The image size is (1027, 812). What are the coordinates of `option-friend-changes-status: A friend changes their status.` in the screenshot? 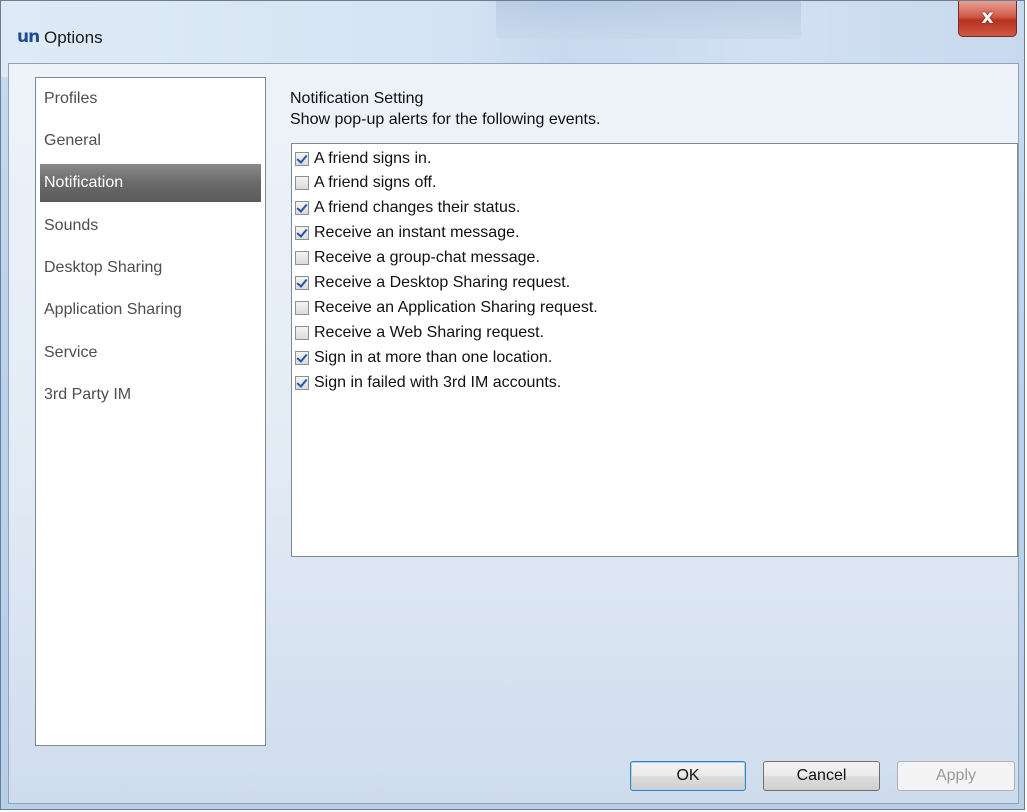 It's located at (407, 208).